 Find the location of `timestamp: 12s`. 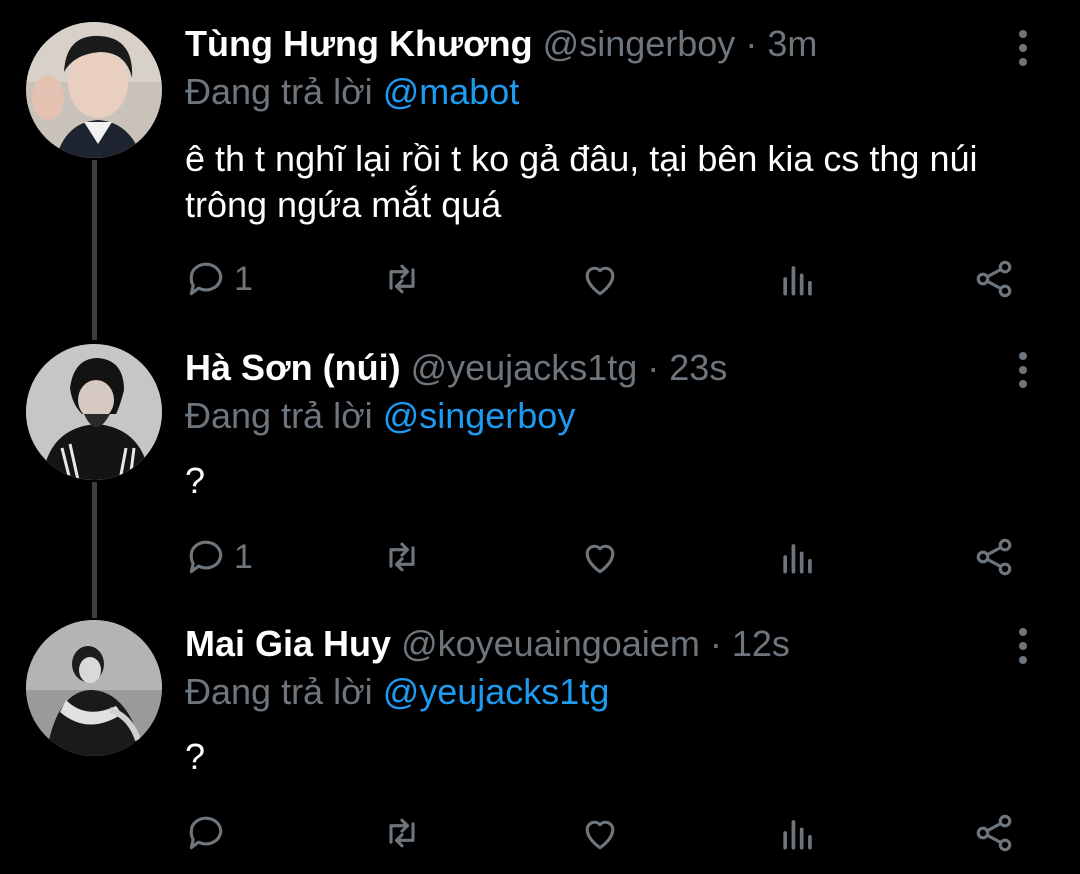

timestamp: 12s is located at coordinates (761, 643).